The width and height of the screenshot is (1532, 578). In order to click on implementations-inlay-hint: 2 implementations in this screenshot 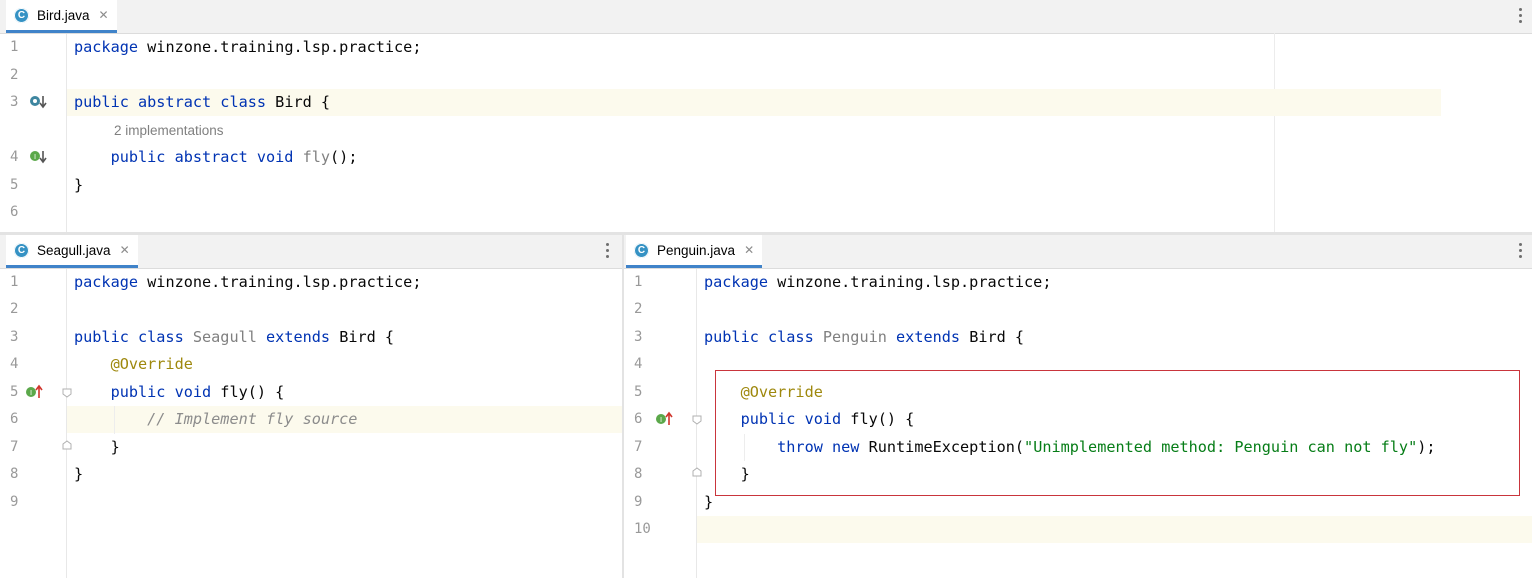, I will do `click(169, 130)`.